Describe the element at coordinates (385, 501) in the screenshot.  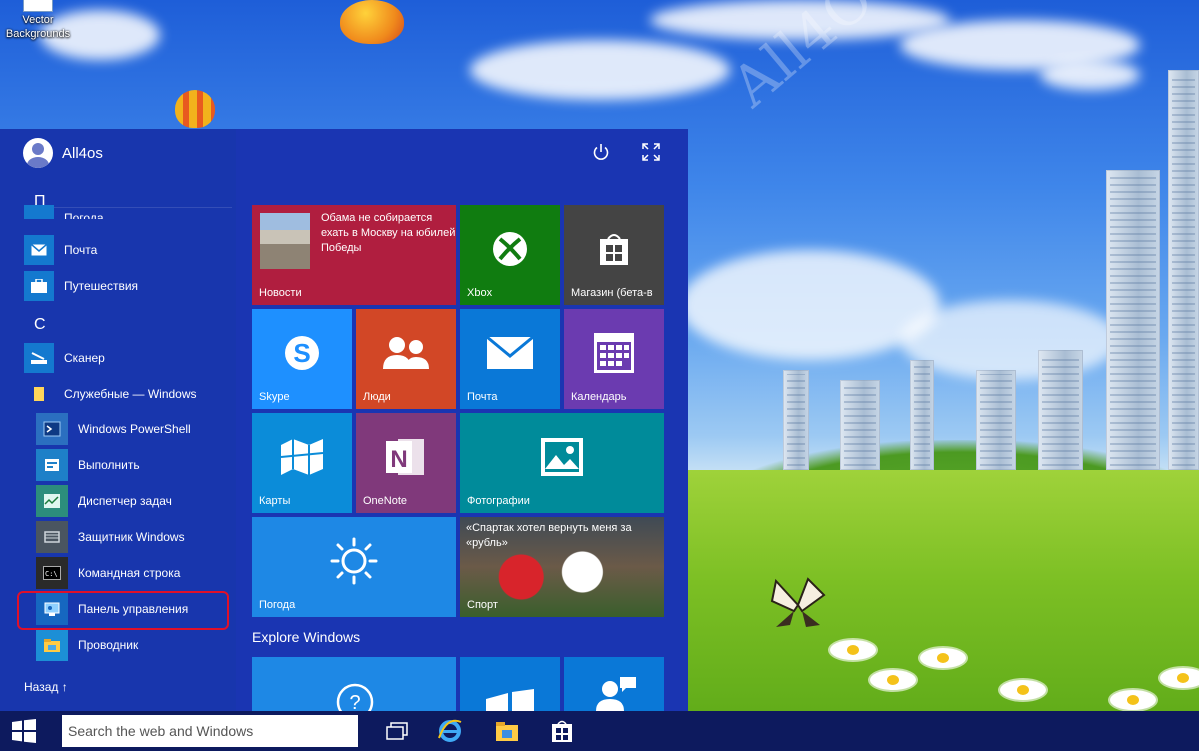
I see `tile-label: OneNote` at that location.